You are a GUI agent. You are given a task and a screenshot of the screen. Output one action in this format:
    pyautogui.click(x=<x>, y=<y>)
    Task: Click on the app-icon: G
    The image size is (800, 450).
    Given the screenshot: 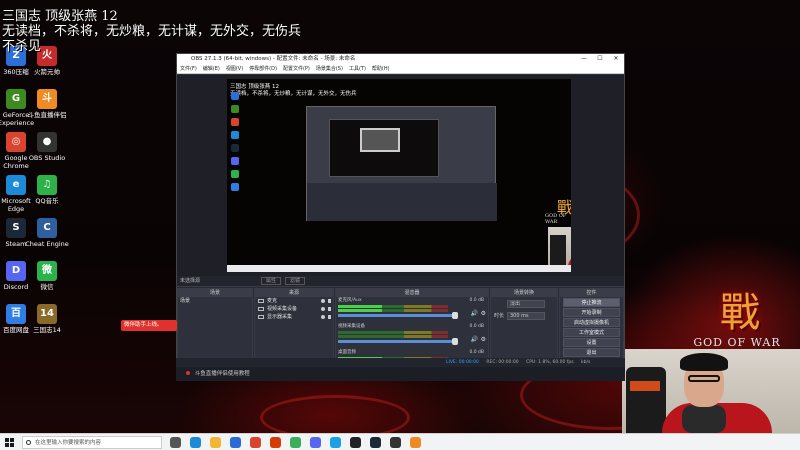 What is the action you would take?
    pyautogui.click(x=16, y=99)
    